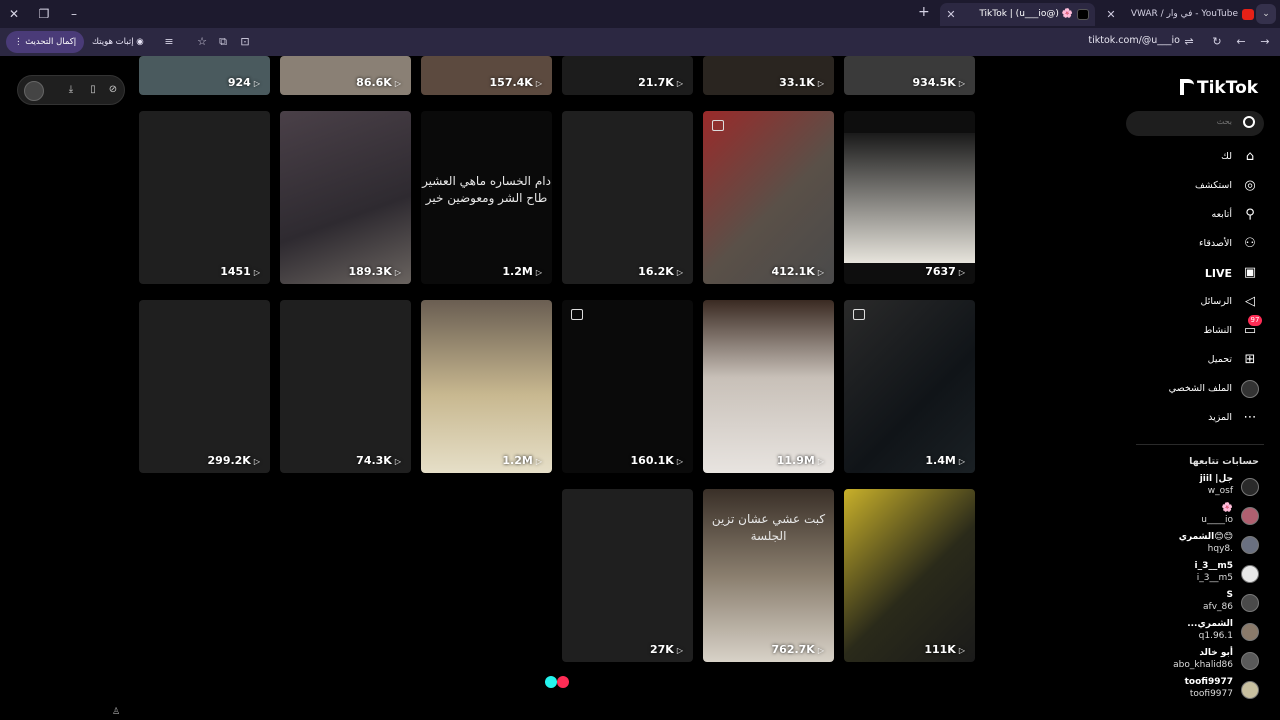 The width and height of the screenshot is (1280, 720). What do you see at coordinates (909, 386) in the screenshot?
I see `video-tile: 1.4M ▷` at bounding box center [909, 386].